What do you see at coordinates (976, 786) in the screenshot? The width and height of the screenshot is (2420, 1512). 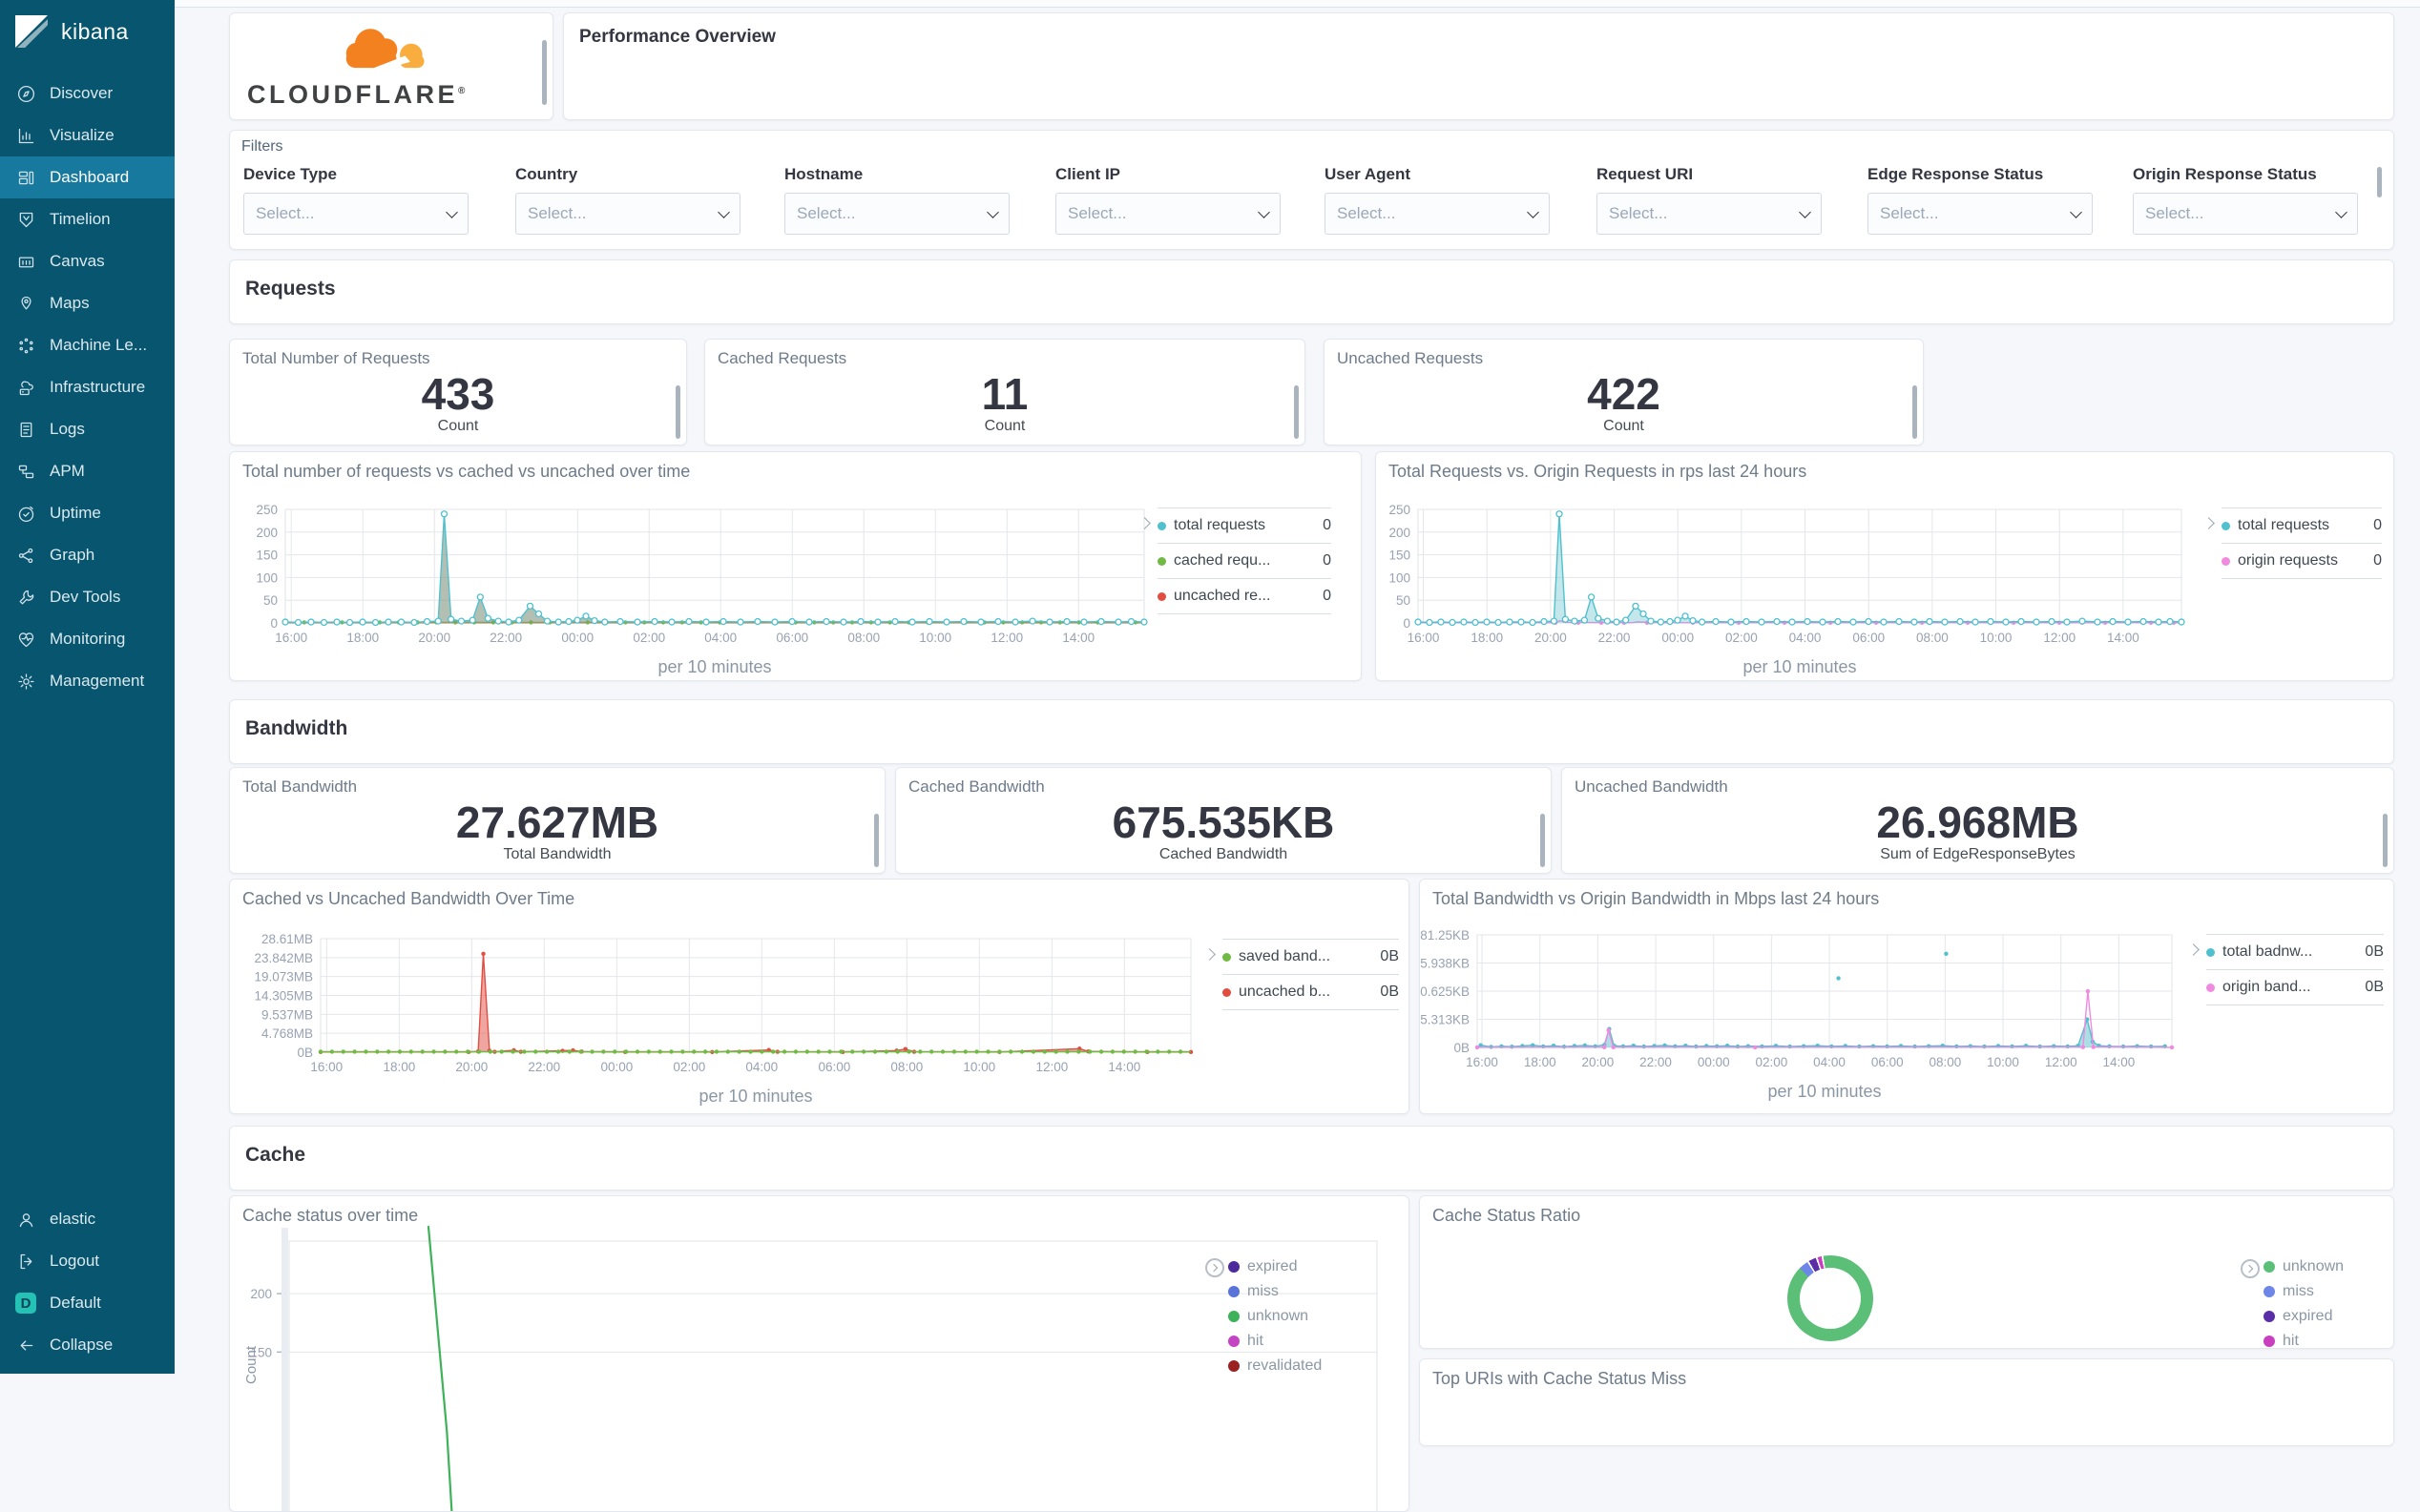 I see `metric-title: Cached Bandwidth` at bounding box center [976, 786].